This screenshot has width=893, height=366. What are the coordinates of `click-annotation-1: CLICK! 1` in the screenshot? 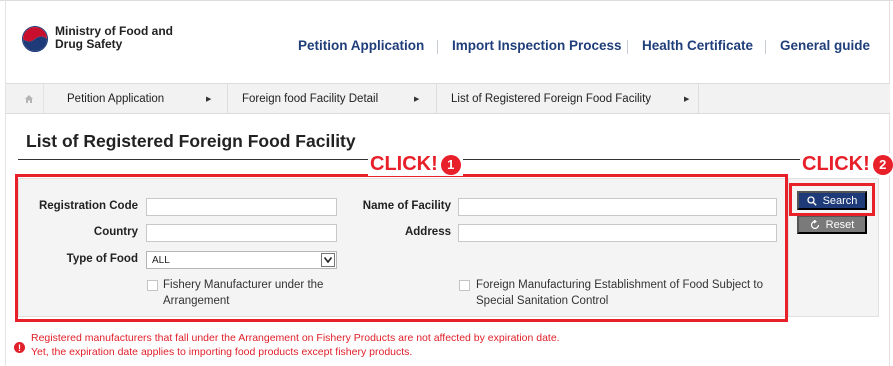 It's located at (415, 164).